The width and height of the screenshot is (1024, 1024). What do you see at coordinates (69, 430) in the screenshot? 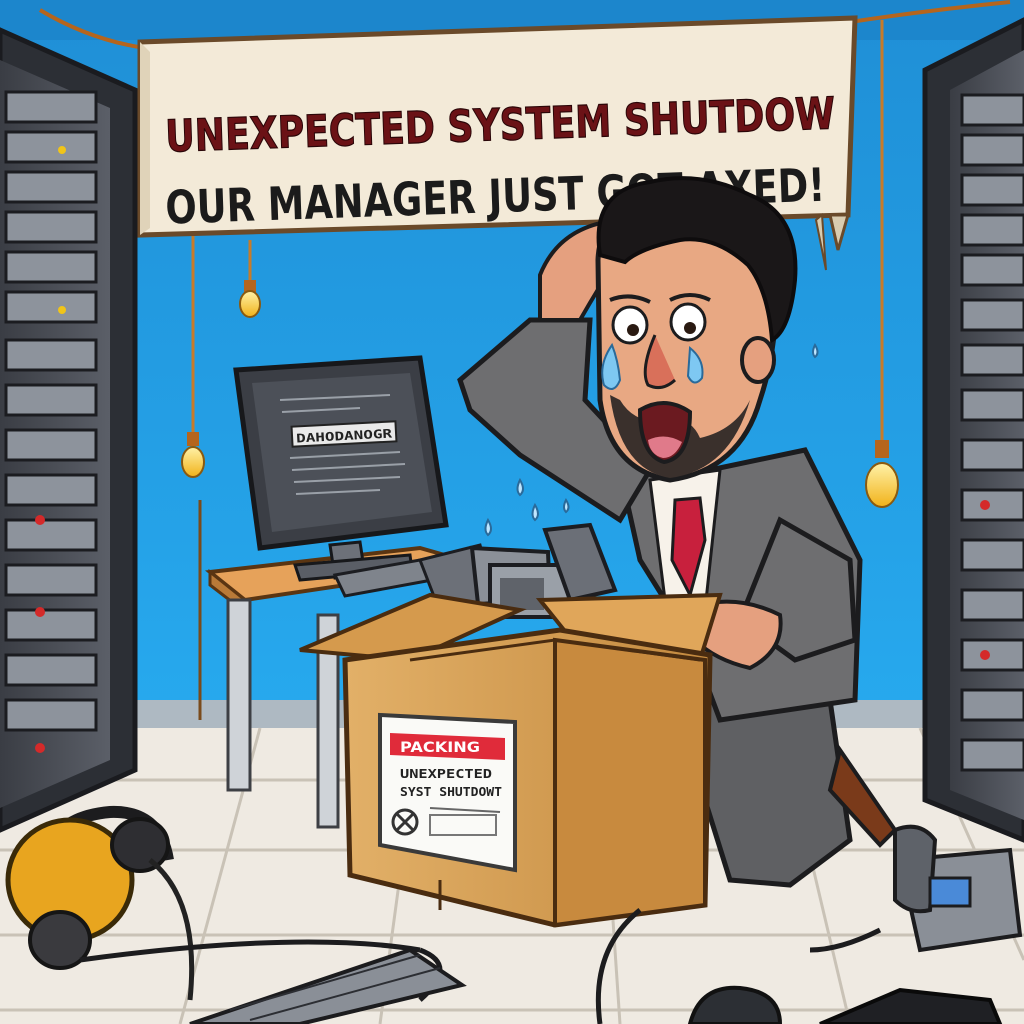
I see `server-rack-left` at bounding box center [69, 430].